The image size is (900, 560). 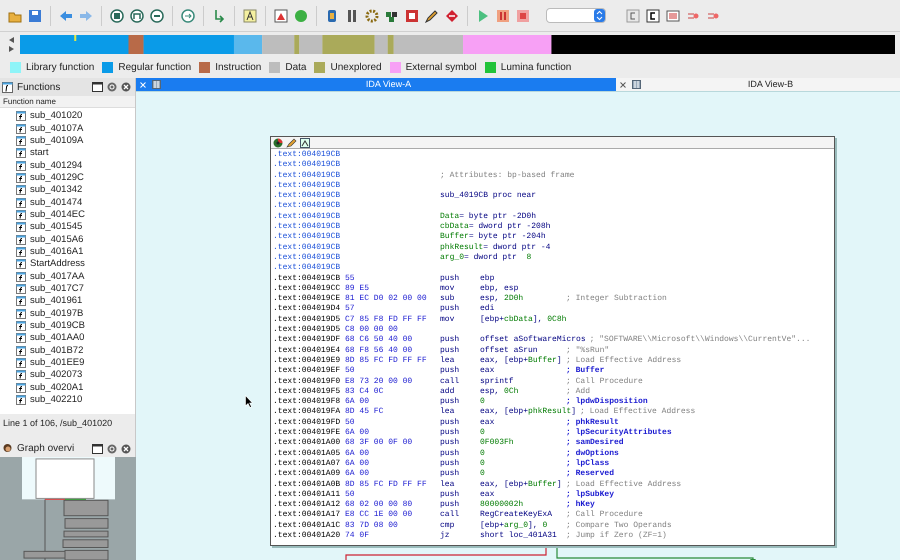 What do you see at coordinates (57, 276) in the screenshot?
I see `function-item: sub_4017AA` at bounding box center [57, 276].